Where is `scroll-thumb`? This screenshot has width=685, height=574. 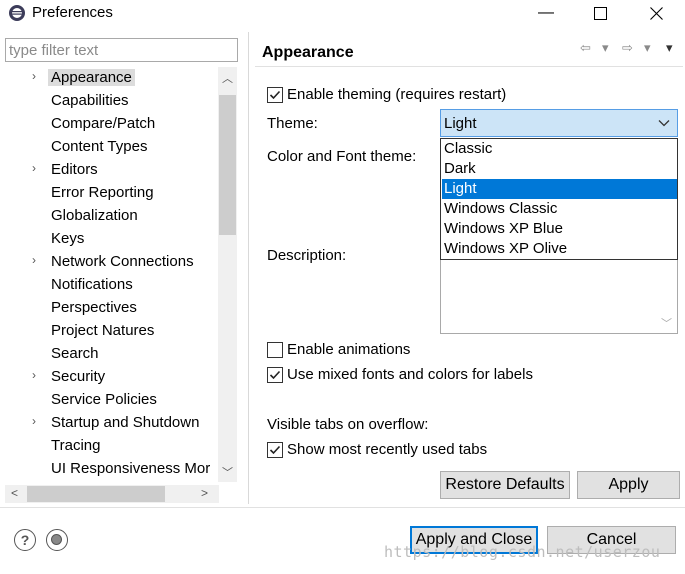
scroll-thumb is located at coordinates (227, 165).